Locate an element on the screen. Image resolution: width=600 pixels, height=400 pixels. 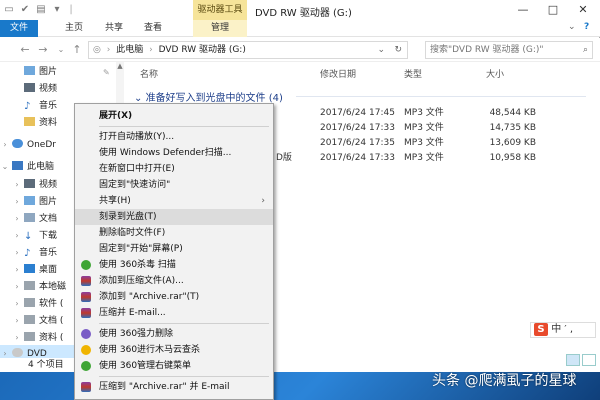
nav-item-data-drive: › 资料 ( is located at coordinates (31, 337).